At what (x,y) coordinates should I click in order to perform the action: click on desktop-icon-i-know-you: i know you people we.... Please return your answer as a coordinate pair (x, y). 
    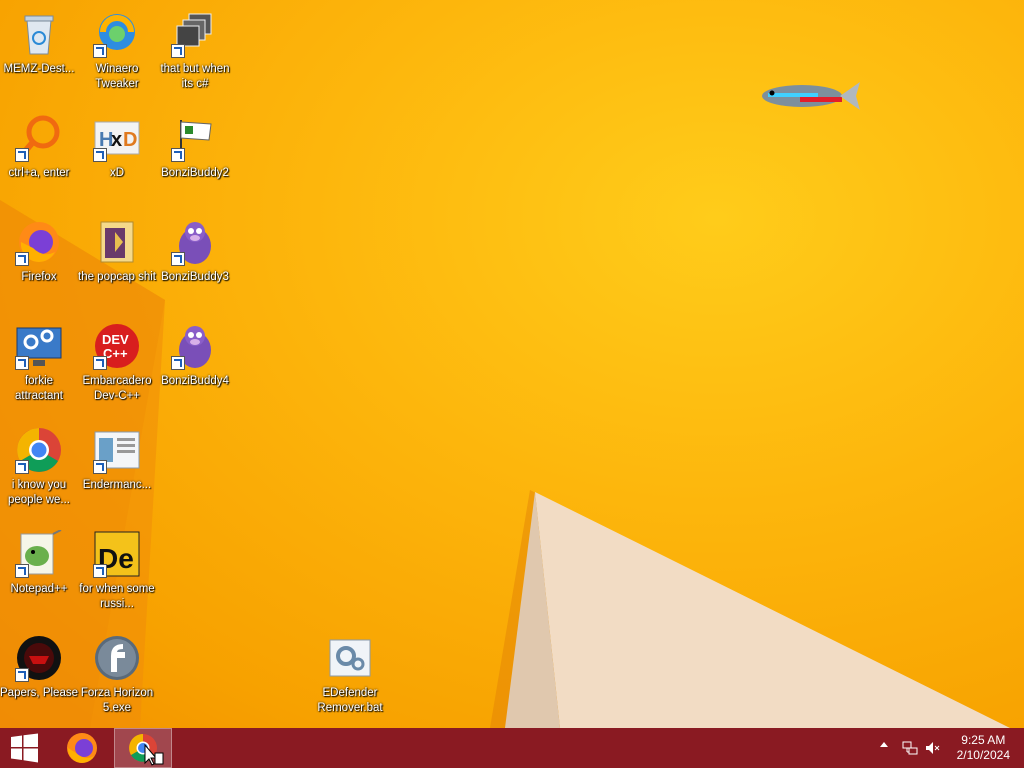
    Looking at the image, I should click on (39, 466).